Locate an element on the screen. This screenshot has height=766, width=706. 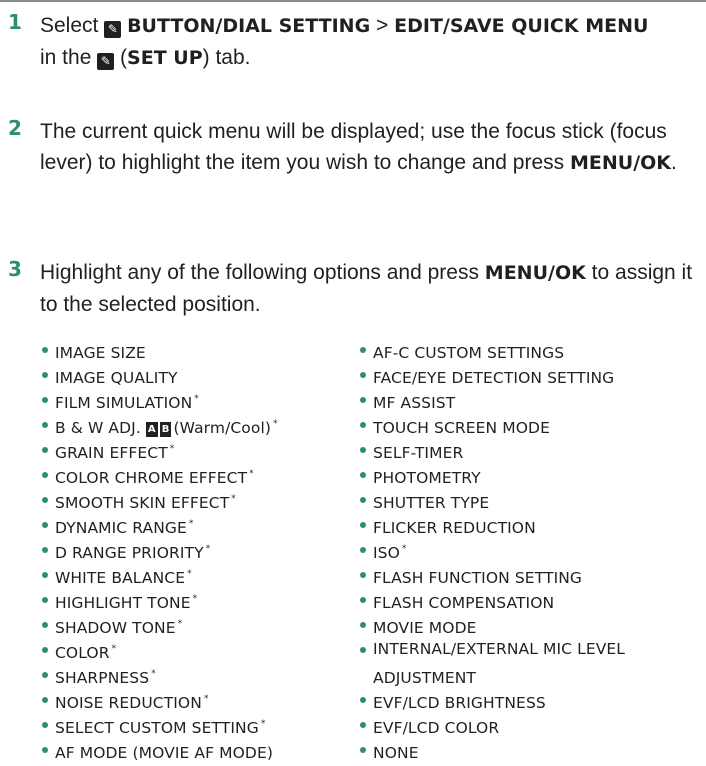
list-item: WHITE BALANCE * is located at coordinates (160, 574).